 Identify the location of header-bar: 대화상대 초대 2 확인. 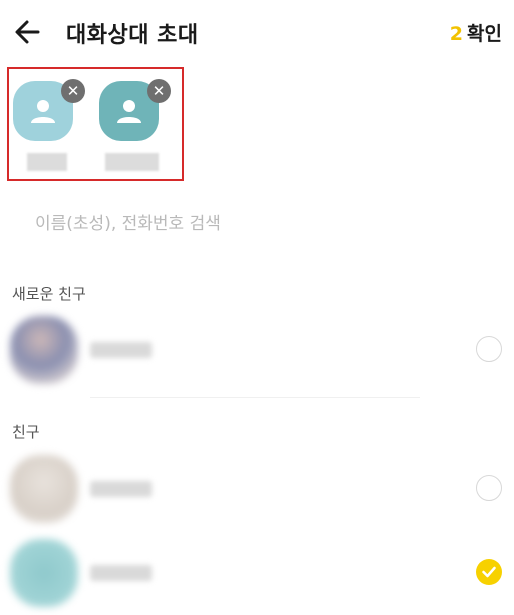
(257, 32).